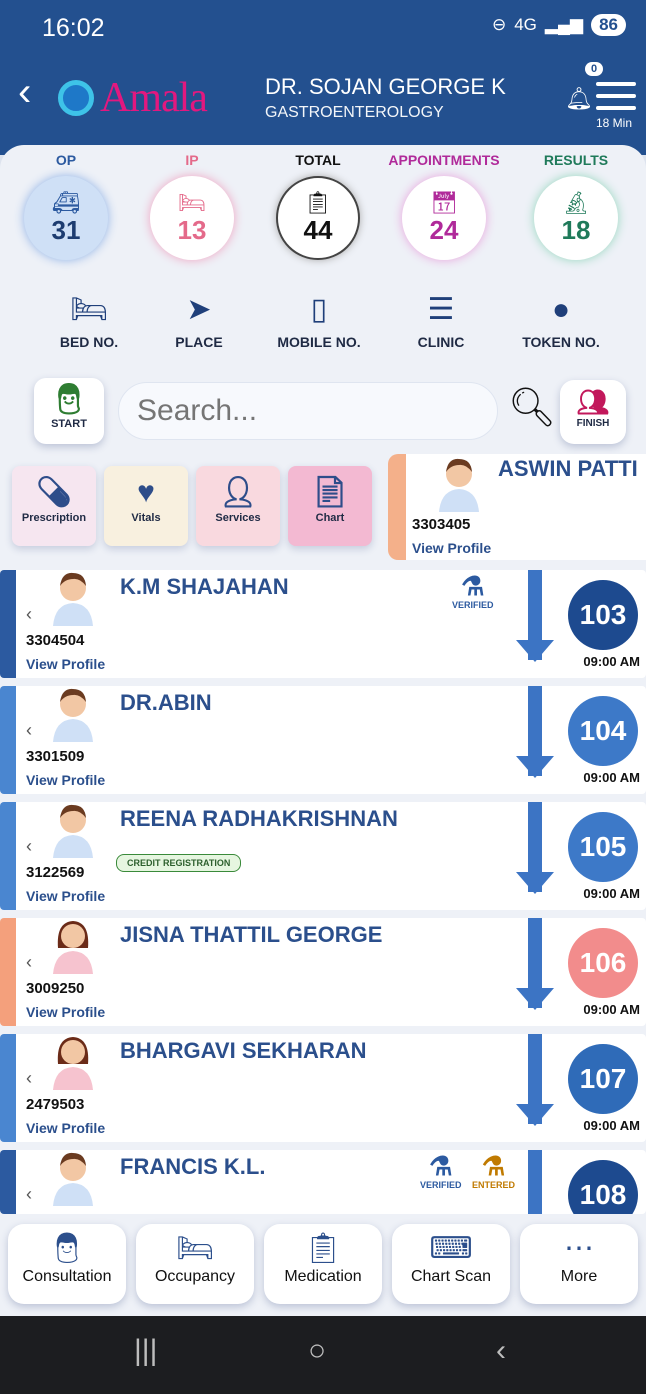 The width and height of the screenshot is (646, 1394). Describe the element at coordinates (67, 1276) in the screenshot. I see `nav-label: Consultation` at that location.